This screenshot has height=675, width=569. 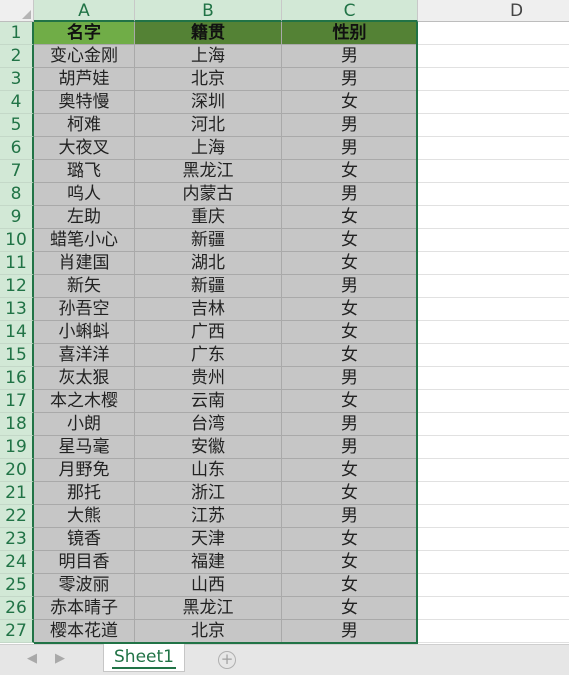 What do you see at coordinates (17, 217) in the screenshot?
I see `row-header: 9` at bounding box center [17, 217].